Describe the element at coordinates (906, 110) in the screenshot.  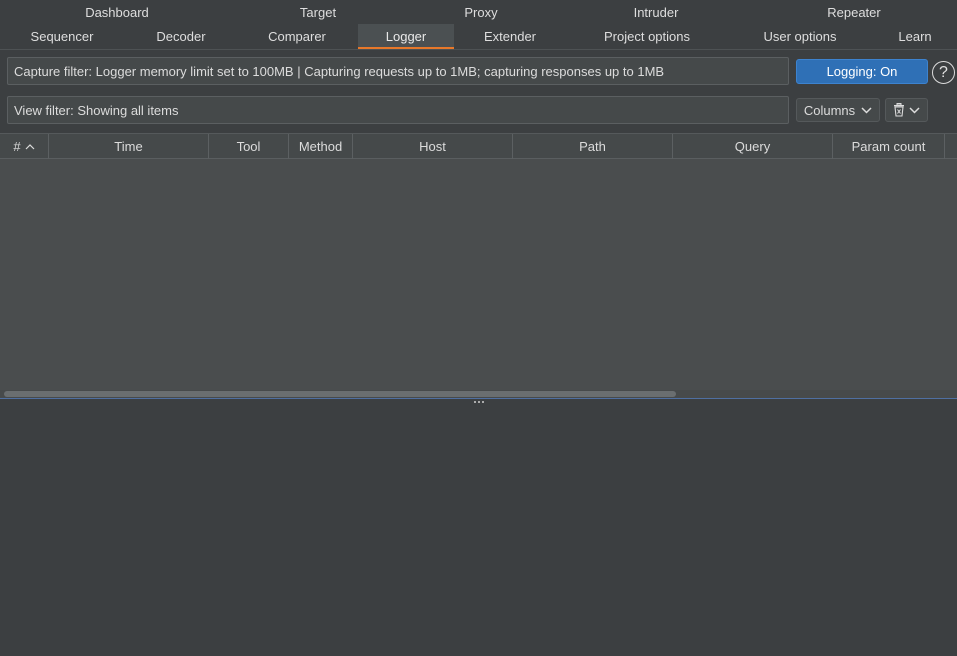
I see `clear-log-button` at that location.